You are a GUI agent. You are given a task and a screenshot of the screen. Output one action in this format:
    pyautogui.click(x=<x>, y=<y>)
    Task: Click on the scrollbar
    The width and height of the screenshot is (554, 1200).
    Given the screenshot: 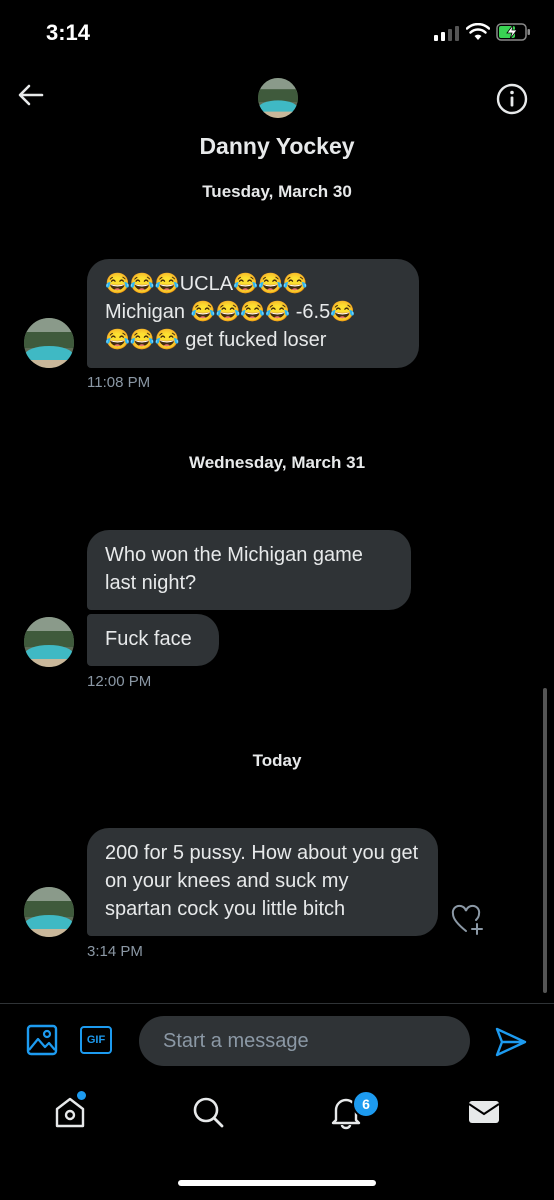 What is the action you would take?
    pyautogui.click(x=545, y=840)
    